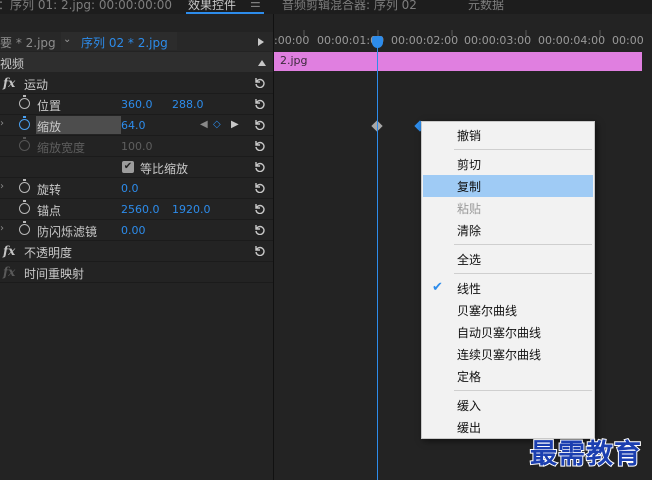 The height and width of the screenshot is (480, 652). What do you see at coordinates (136, 272) in the screenshot?
I see `effect-row-time-remapping: fx 时间重映射` at bounding box center [136, 272].